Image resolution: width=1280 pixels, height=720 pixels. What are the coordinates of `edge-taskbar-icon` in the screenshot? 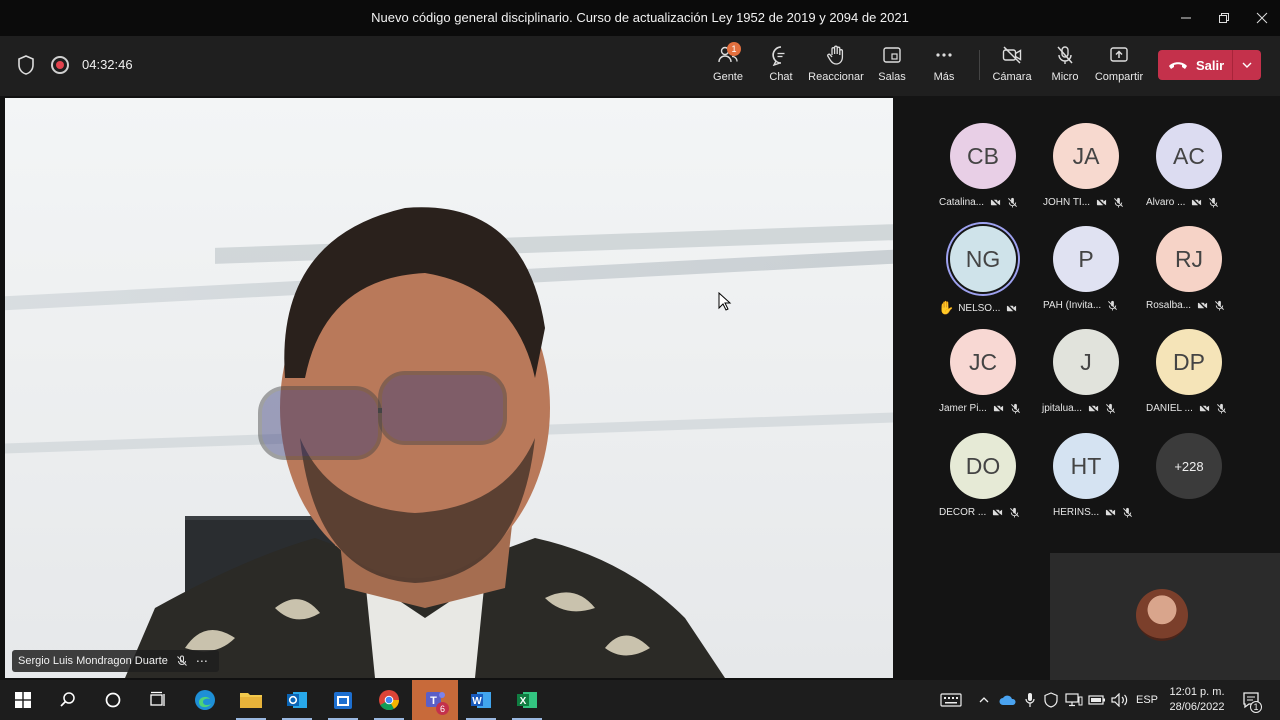 It's located at (205, 700).